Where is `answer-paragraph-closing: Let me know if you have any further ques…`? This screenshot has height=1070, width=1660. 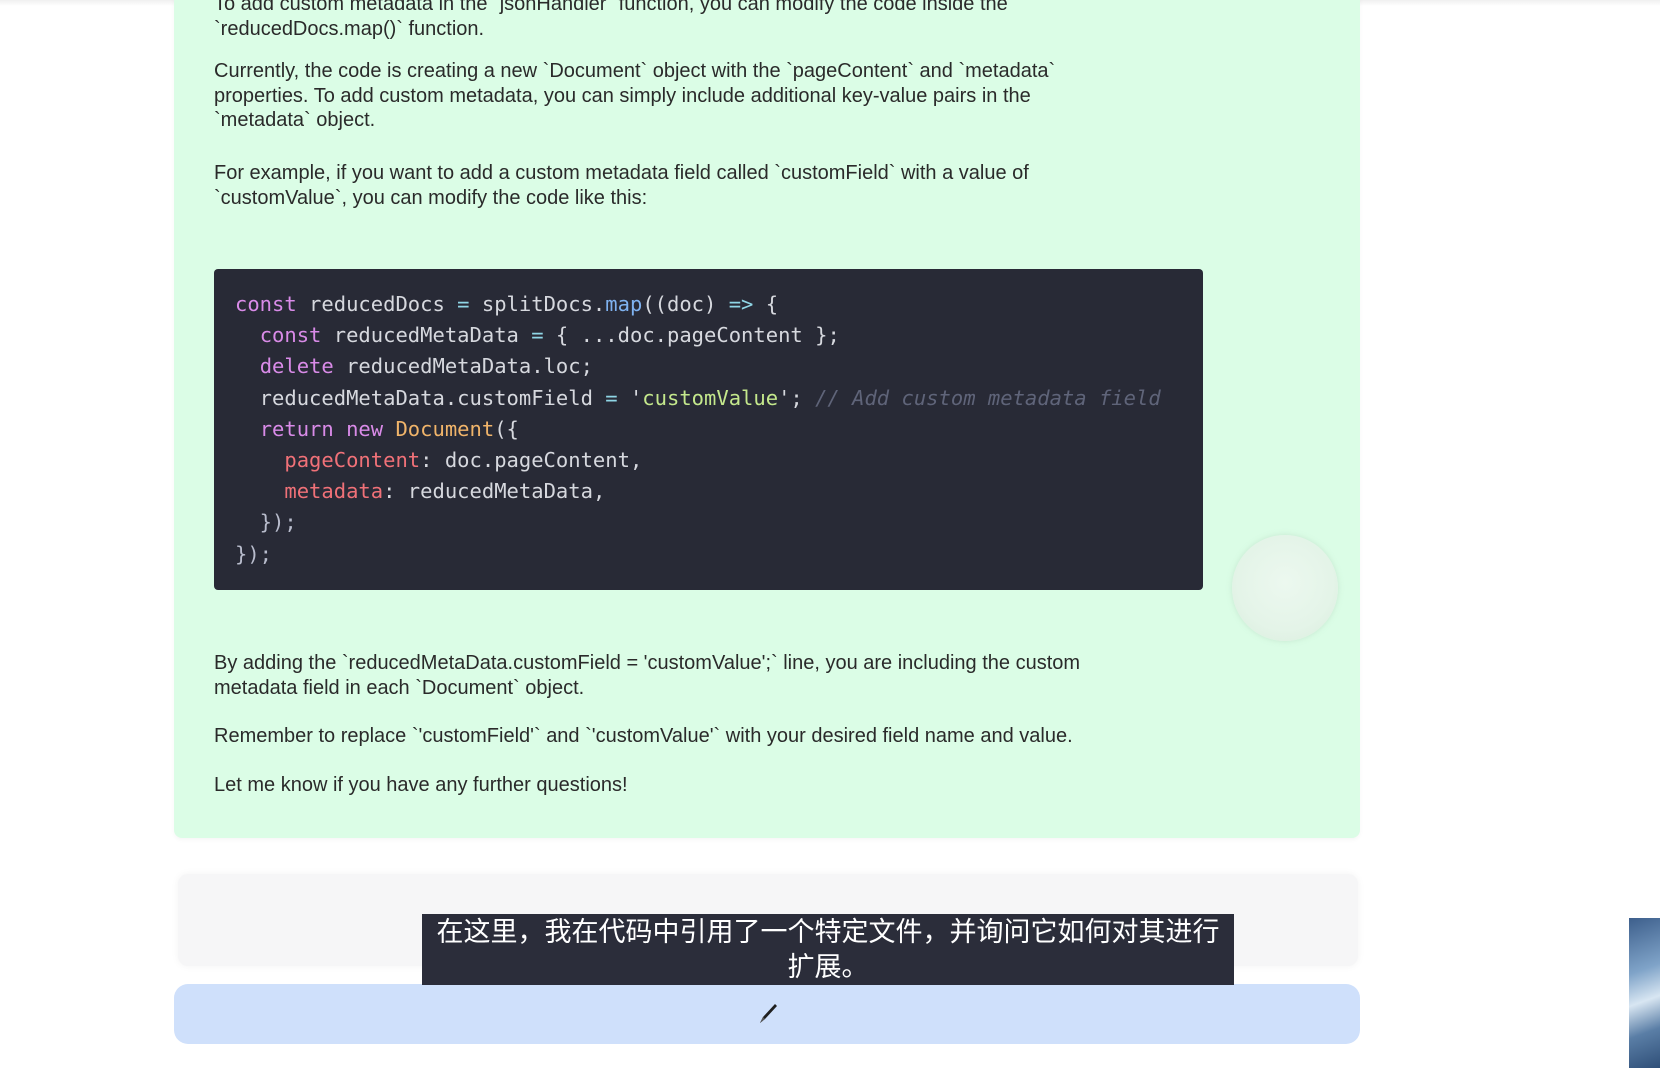 answer-paragraph-closing: Let me know if you have any further ques… is located at coordinates (421, 785).